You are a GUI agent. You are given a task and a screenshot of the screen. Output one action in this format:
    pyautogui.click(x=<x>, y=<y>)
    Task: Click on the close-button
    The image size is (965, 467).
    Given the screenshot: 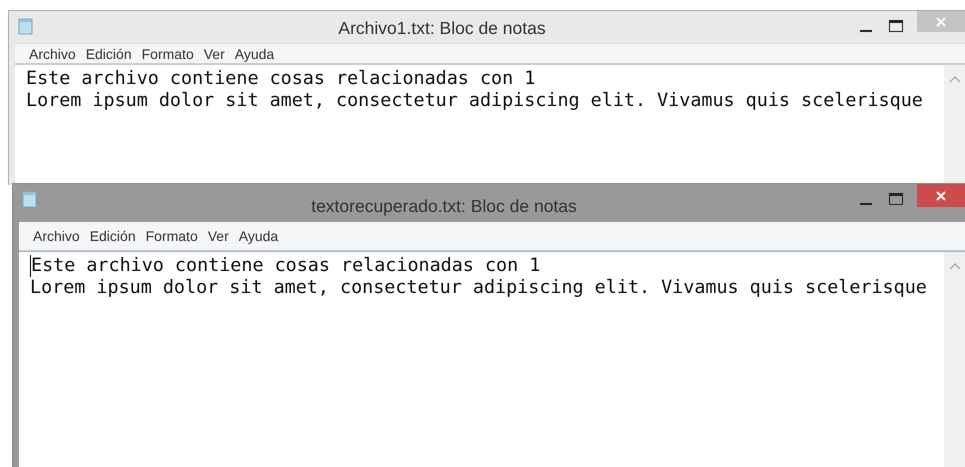 What is the action you would take?
    pyautogui.click(x=941, y=195)
    